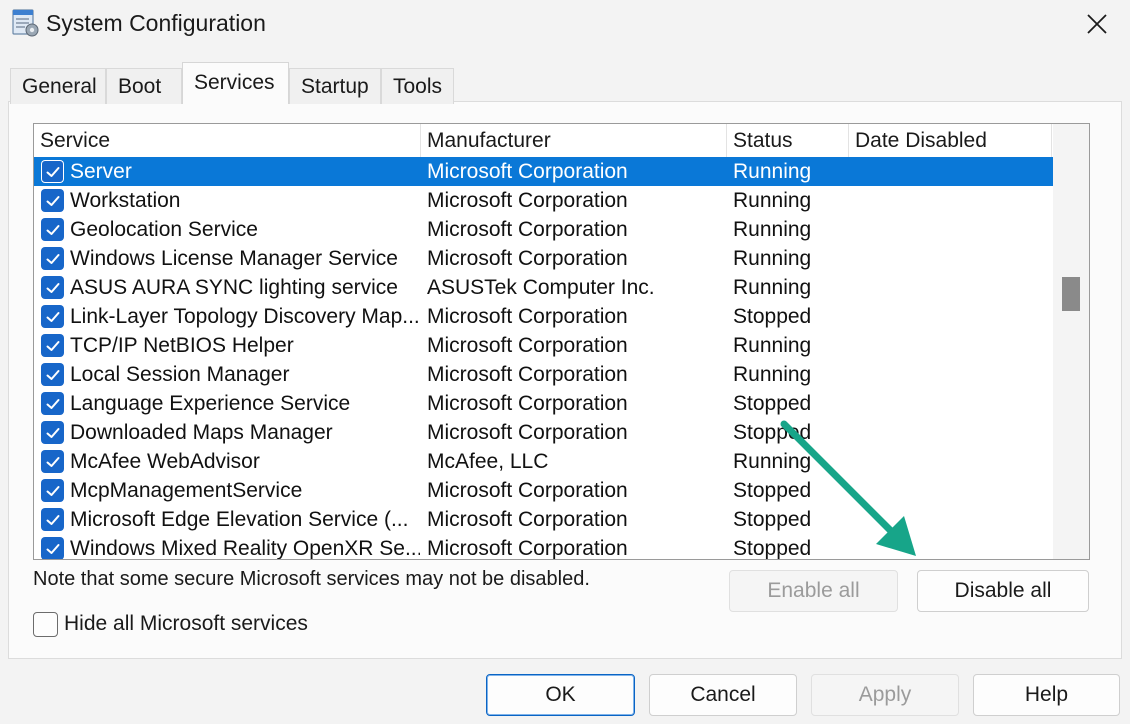 This screenshot has height=724, width=1130. Describe the element at coordinates (156, 23) in the screenshot. I see `window-title: System Configuration` at that location.